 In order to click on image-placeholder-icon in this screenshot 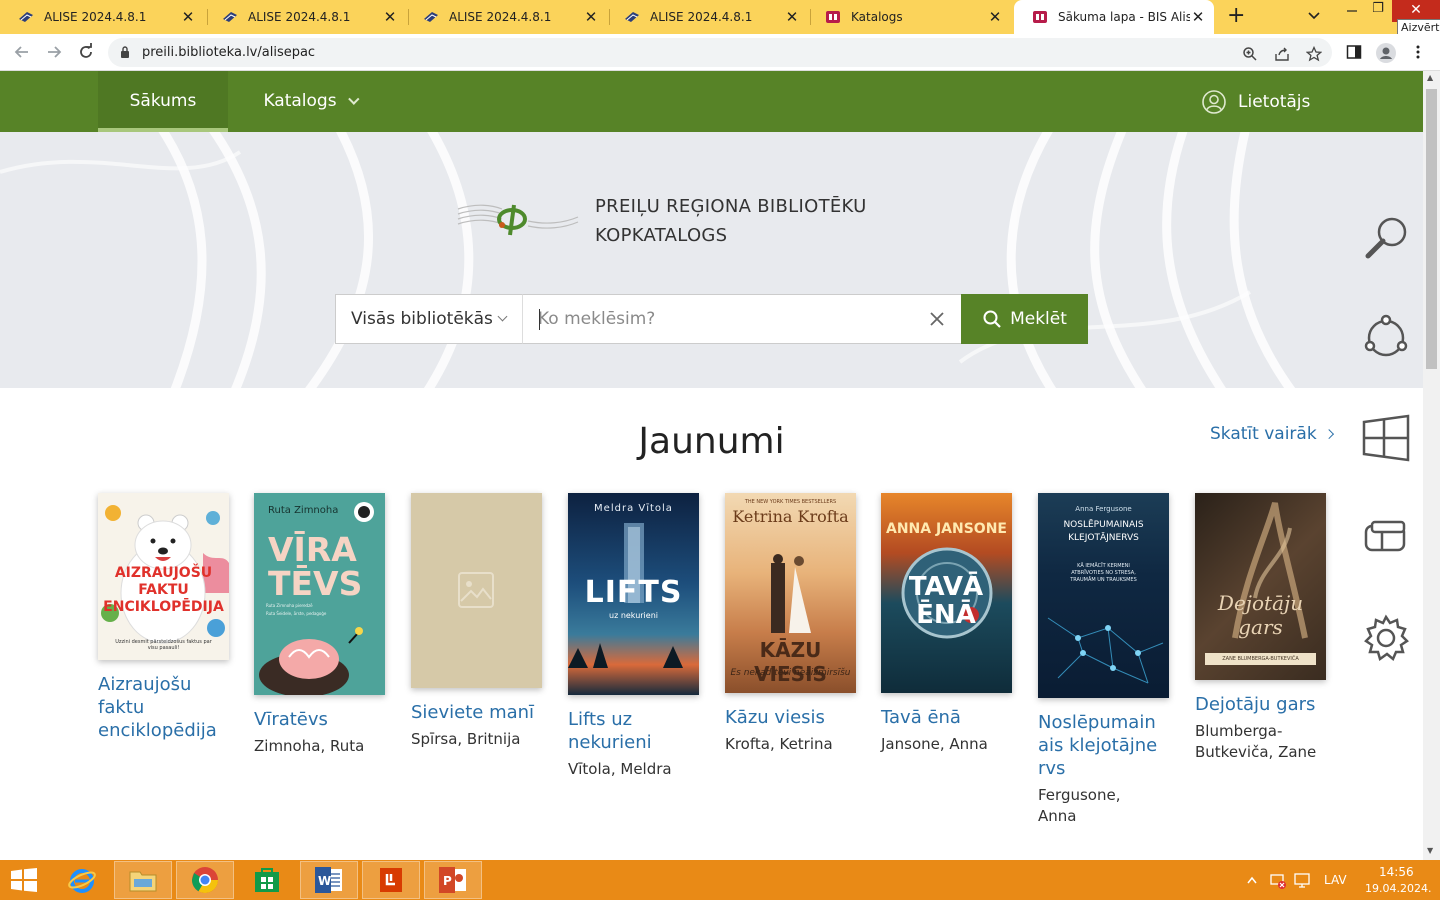, I will do `click(476, 590)`.